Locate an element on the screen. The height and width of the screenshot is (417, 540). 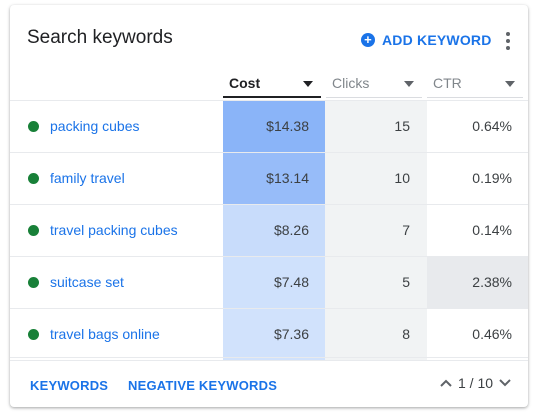
table-row: suitcase set $7.48 5 2.38% is located at coordinates (269, 283).